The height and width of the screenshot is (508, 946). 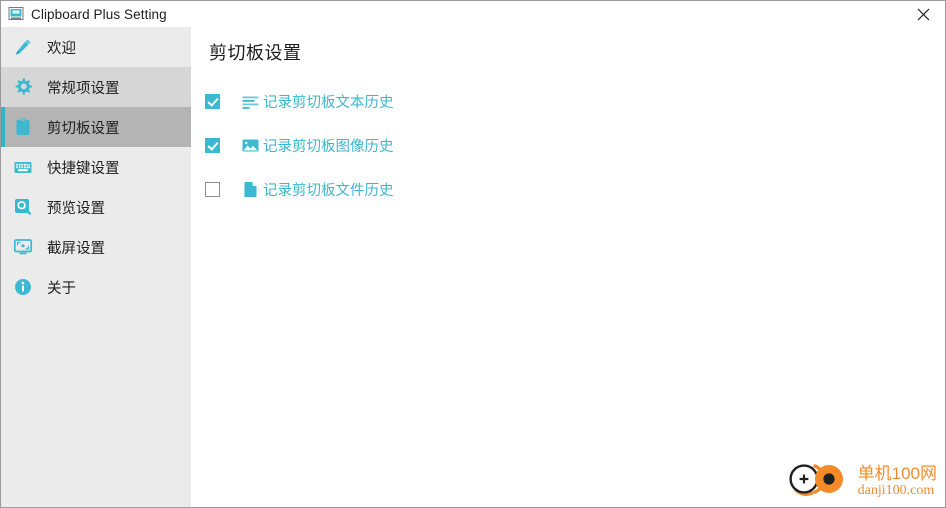 I want to click on preview-search-icon, so click(x=23, y=207).